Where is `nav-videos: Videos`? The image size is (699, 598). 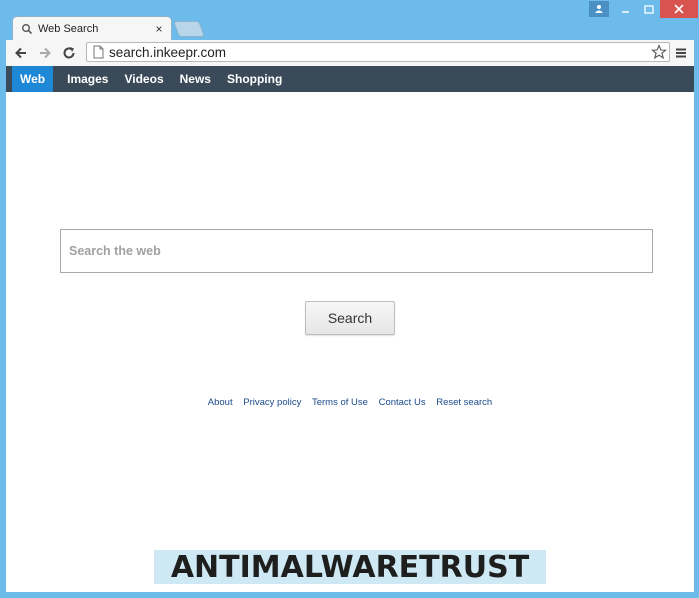
nav-videos: Videos is located at coordinates (143, 79).